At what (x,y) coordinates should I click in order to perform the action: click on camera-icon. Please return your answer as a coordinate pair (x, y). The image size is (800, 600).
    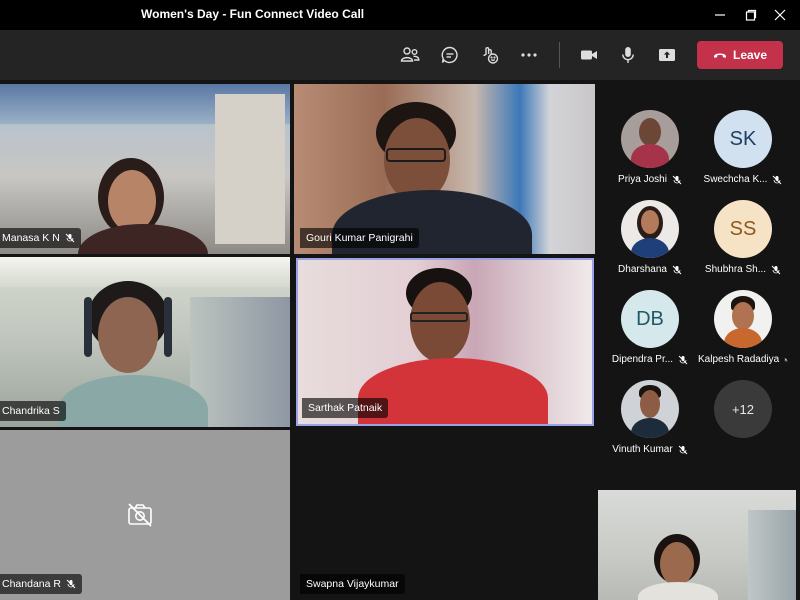
    Looking at the image, I should click on (589, 55).